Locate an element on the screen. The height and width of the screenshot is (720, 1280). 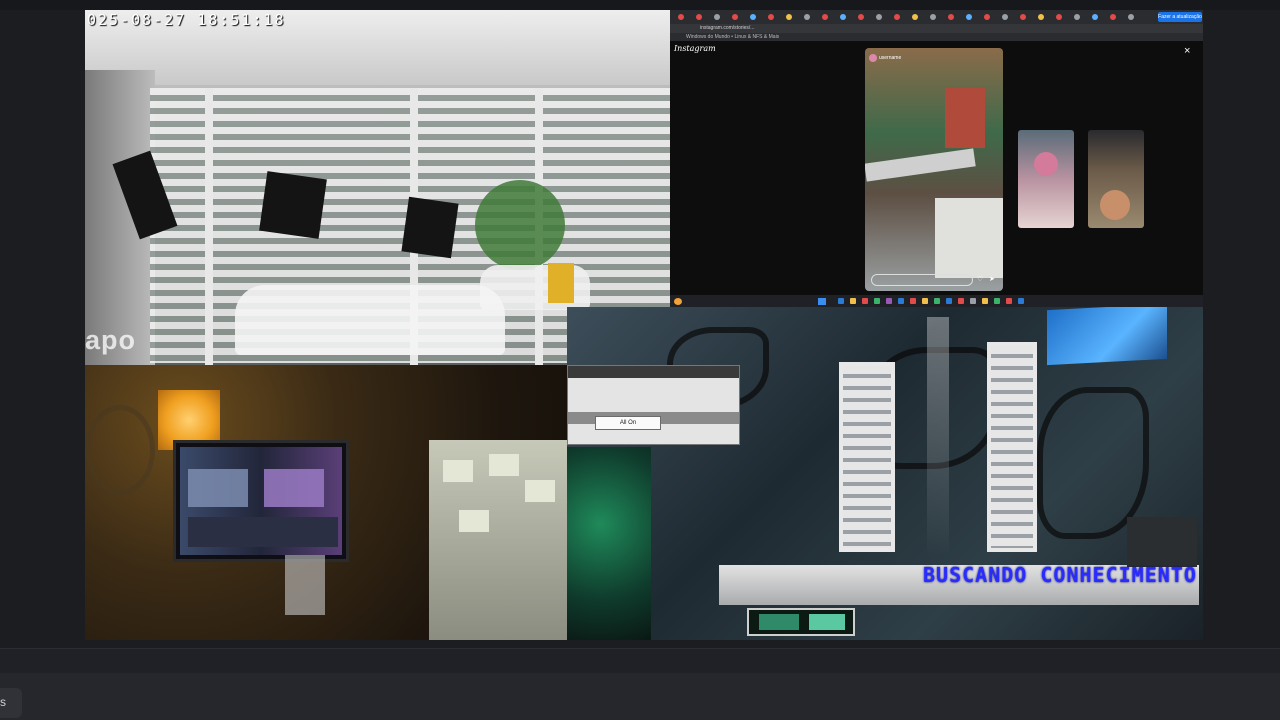
story-pipe is located at coordinates (920, 165).